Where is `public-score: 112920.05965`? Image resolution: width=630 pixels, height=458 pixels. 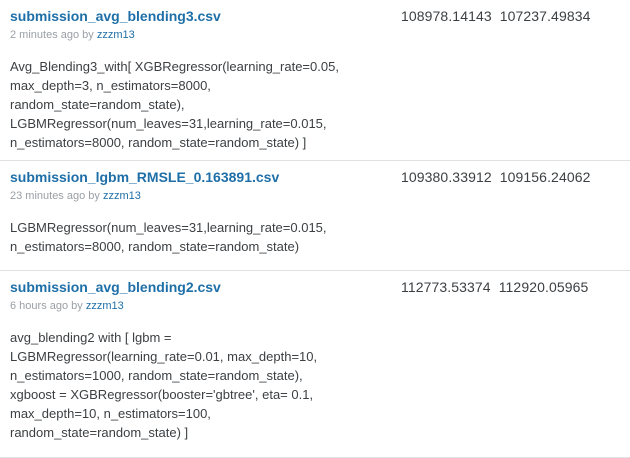
public-score: 112920.05965 is located at coordinates (543, 287).